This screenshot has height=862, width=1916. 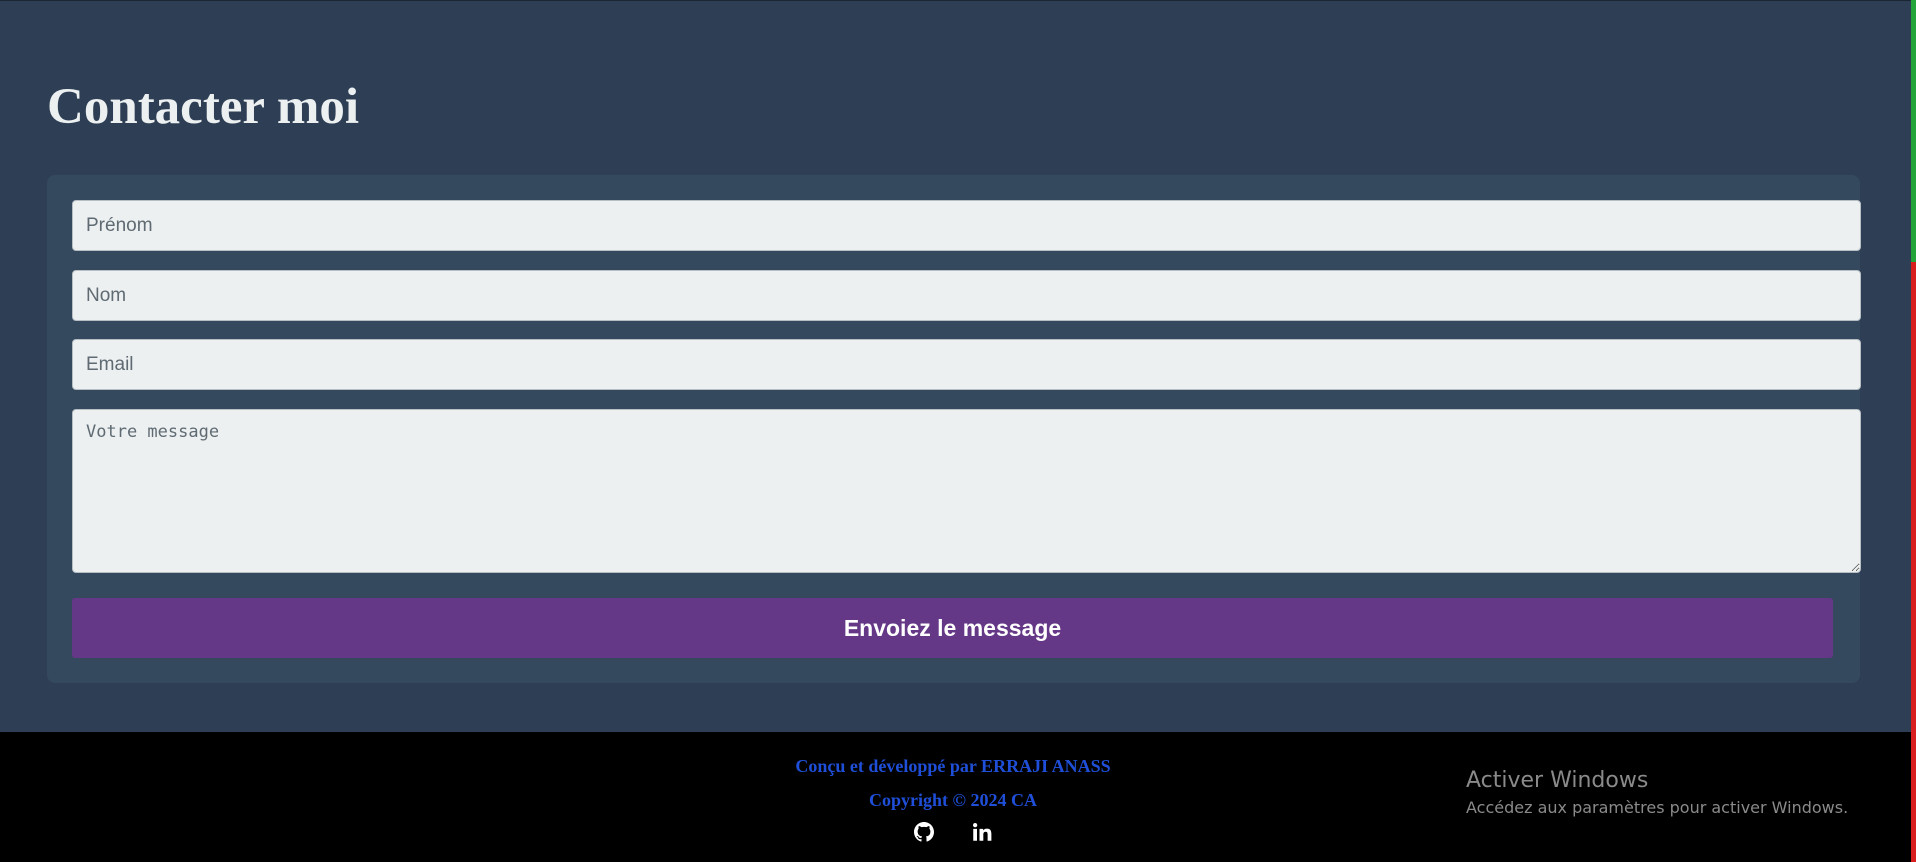 What do you see at coordinates (203, 107) in the screenshot?
I see `page-title: Contacter moi` at bounding box center [203, 107].